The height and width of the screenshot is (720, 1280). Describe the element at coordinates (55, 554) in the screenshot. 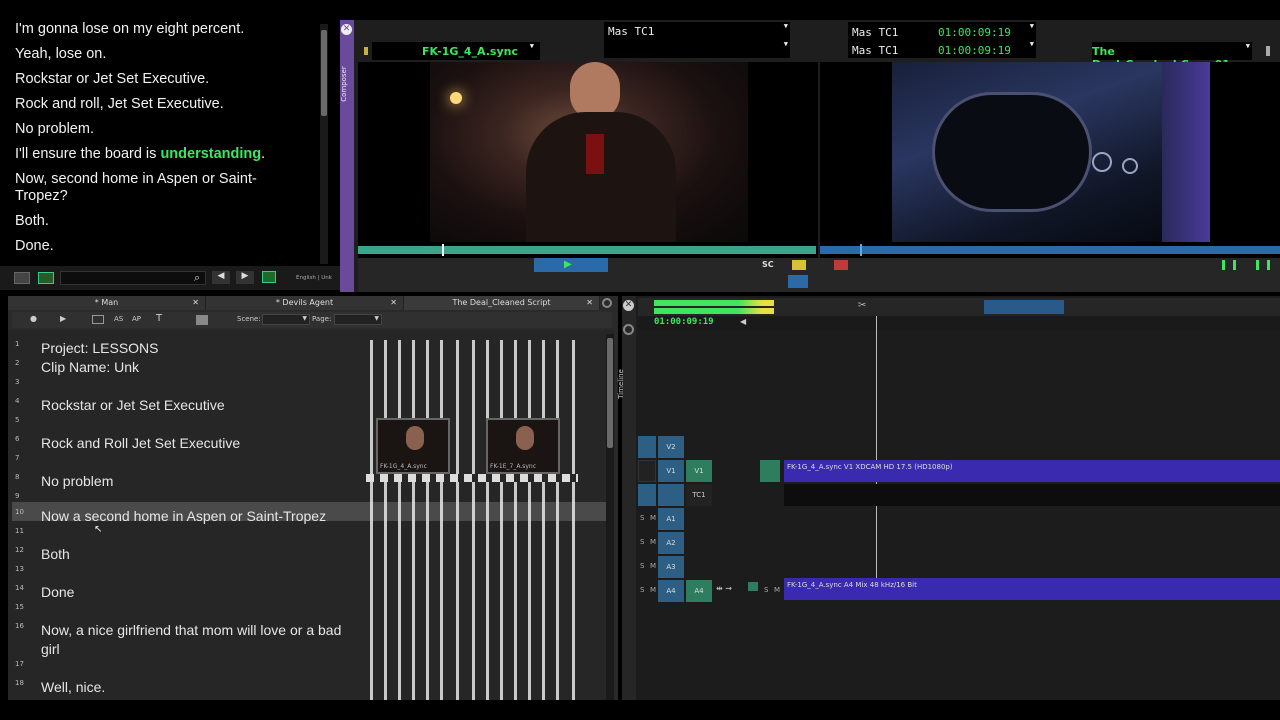

I see `script-line: Both` at that location.